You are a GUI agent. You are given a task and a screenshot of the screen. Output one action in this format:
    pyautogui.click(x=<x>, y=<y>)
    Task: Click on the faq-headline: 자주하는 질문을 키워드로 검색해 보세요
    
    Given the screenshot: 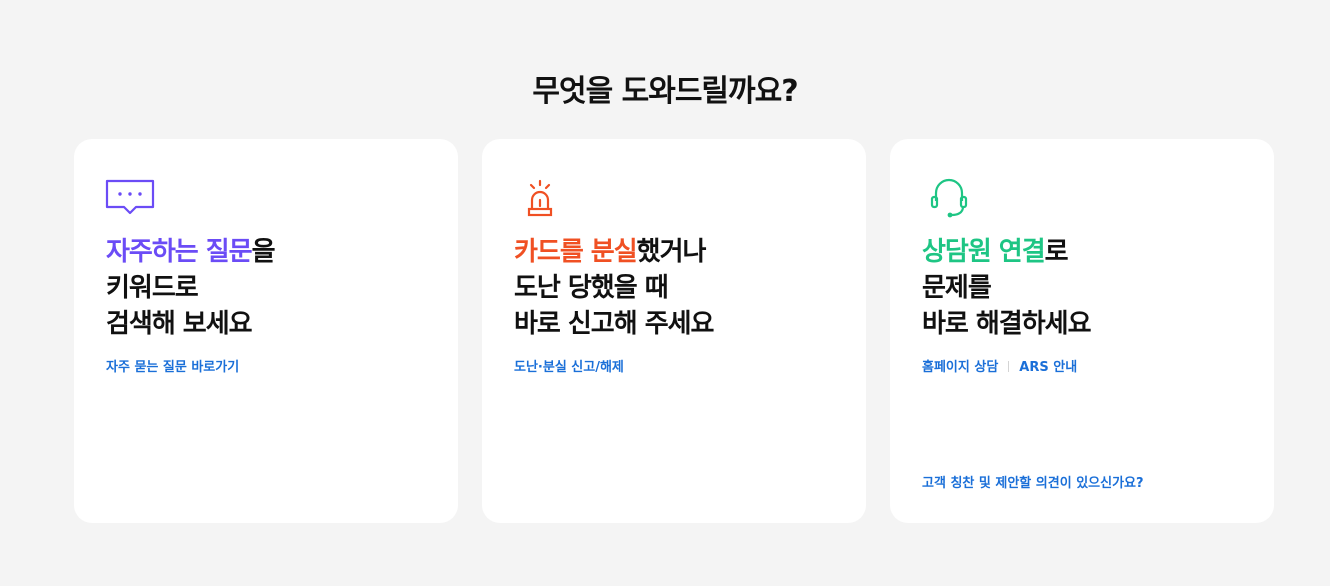 What is the action you would take?
    pyautogui.click(x=190, y=288)
    